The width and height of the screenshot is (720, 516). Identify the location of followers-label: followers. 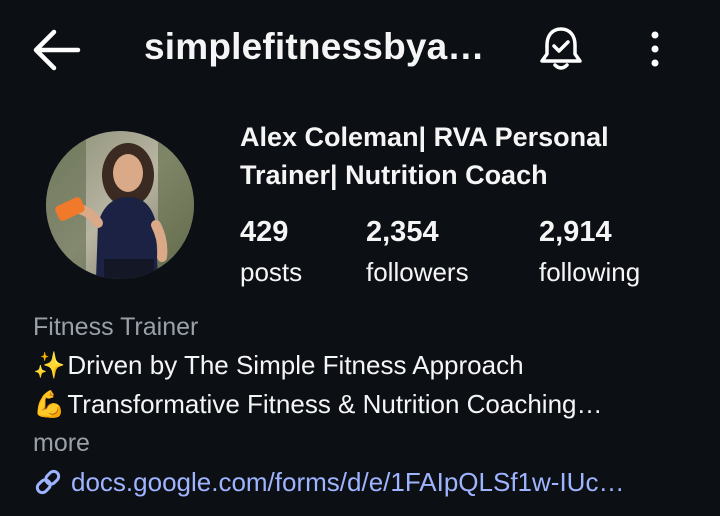
(417, 272).